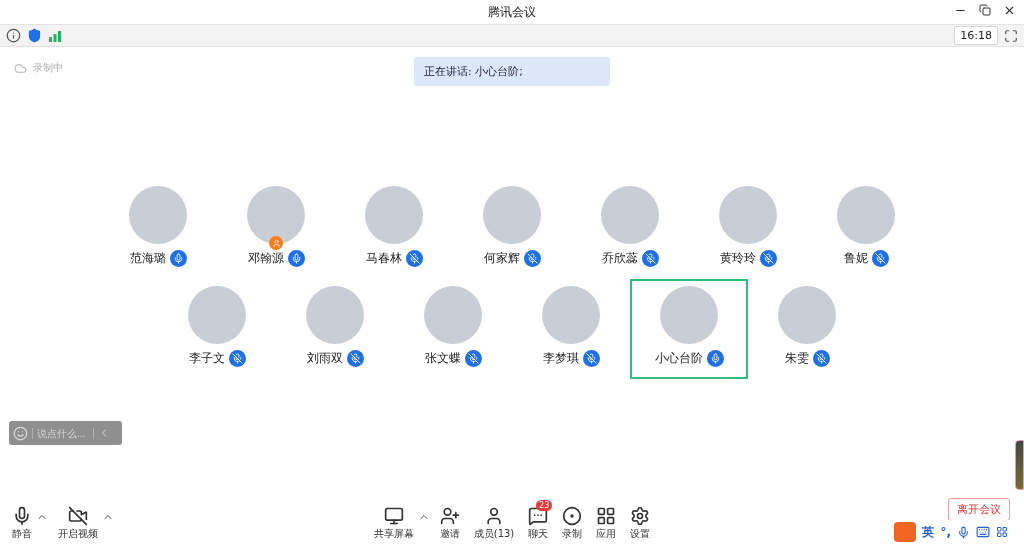  Describe the element at coordinates (928, 532) in the screenshot. I see `input-mode-label: 英` at that location.